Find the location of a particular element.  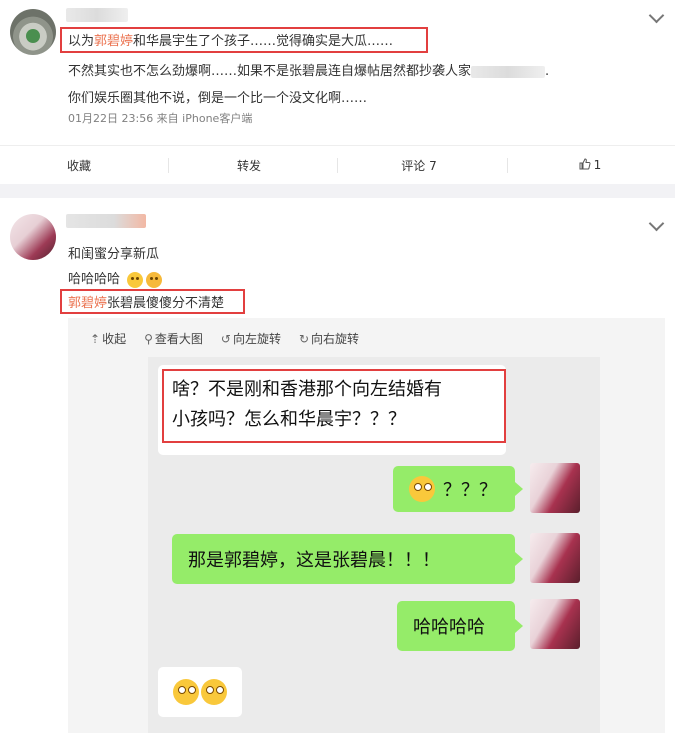

feed-separator is located at coordinates (337, 191).